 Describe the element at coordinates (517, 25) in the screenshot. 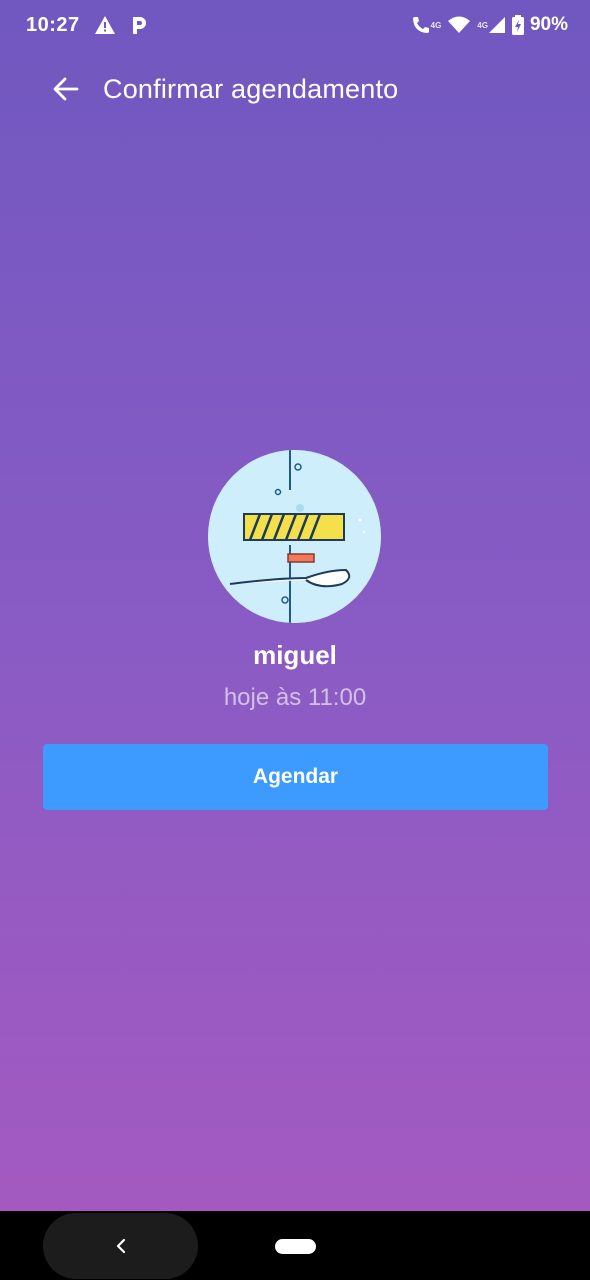

I see `battery-charging-icon` at that location.